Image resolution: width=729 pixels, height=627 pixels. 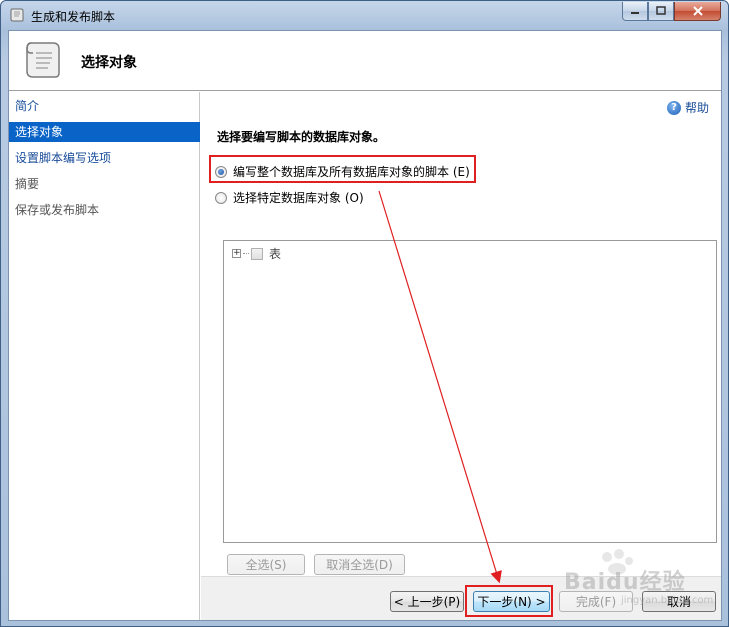 I want to click on help-icon: ?, so click(x=674, y=107).